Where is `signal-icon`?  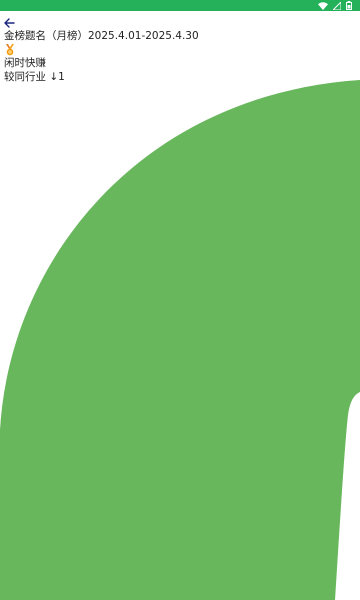 signal-icon is located at coordinates (337, 5).